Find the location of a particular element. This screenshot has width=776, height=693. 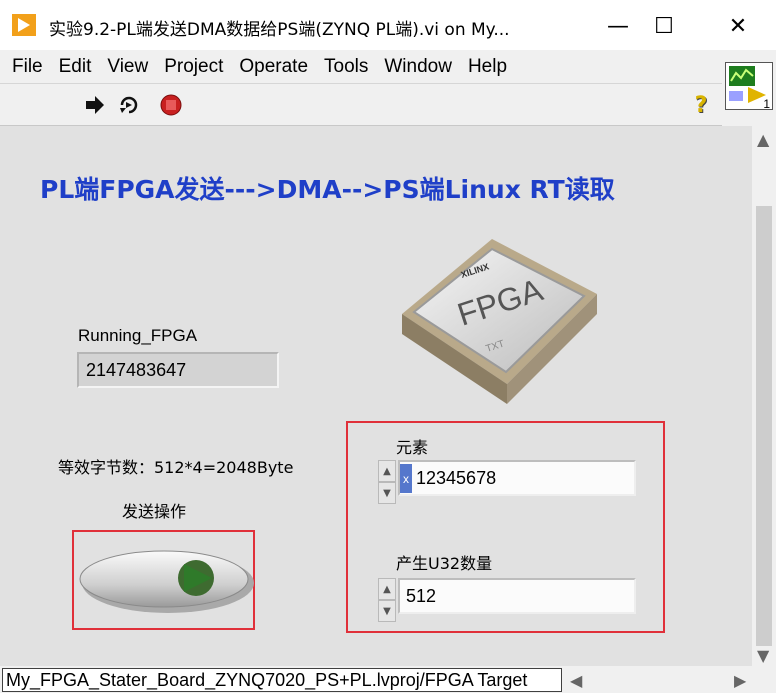

element-spinner: ▲ ▼ is located at coordinates (387, 482).